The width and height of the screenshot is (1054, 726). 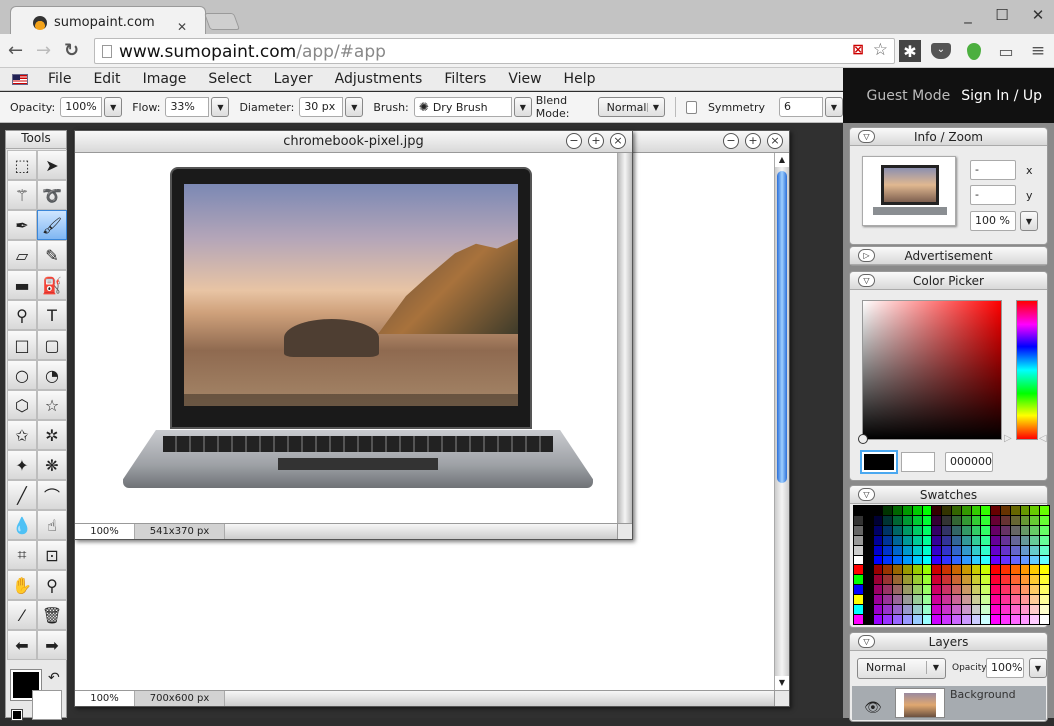 What do you see at coordinates (494, 51) in the screenshot?
I see `address-bar: www.sumopaint.com/app/#app ⊠ ☆` at bounding box center [494, 51].